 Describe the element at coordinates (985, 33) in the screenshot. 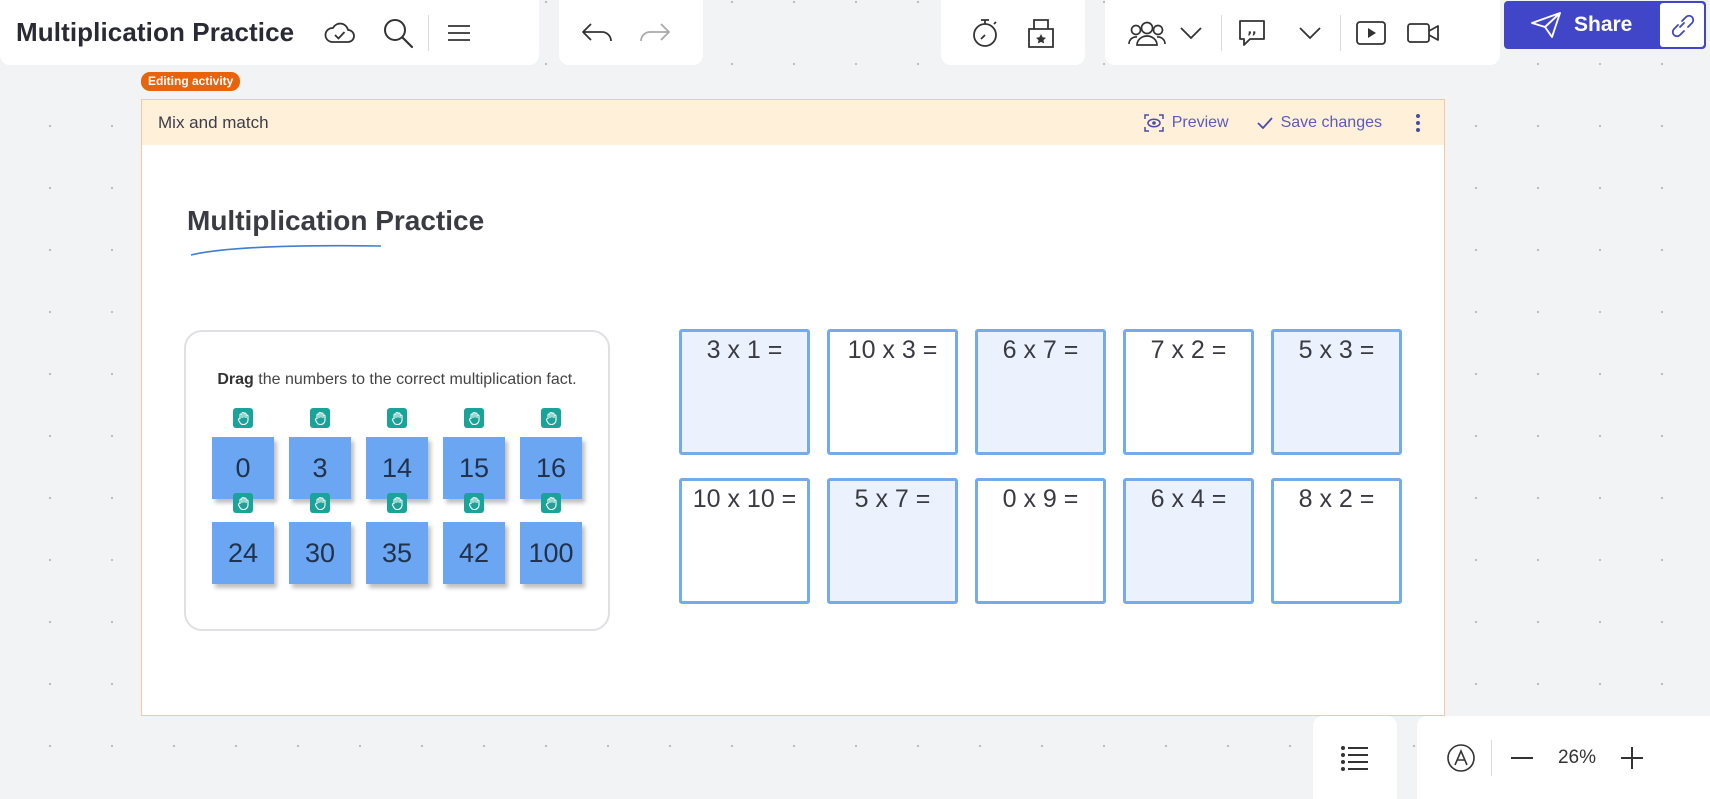

I see `timer-icon` at that location.